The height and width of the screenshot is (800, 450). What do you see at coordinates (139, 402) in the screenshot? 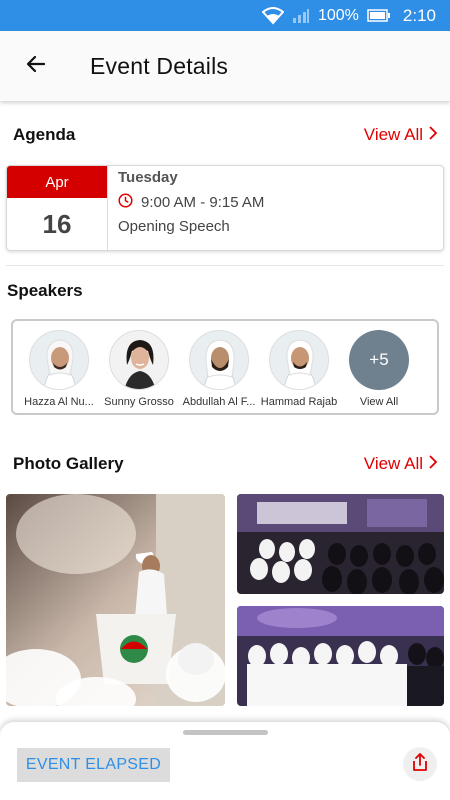
I see `speaker-name: Sunny Grosso` at bounding box center [139, 402].